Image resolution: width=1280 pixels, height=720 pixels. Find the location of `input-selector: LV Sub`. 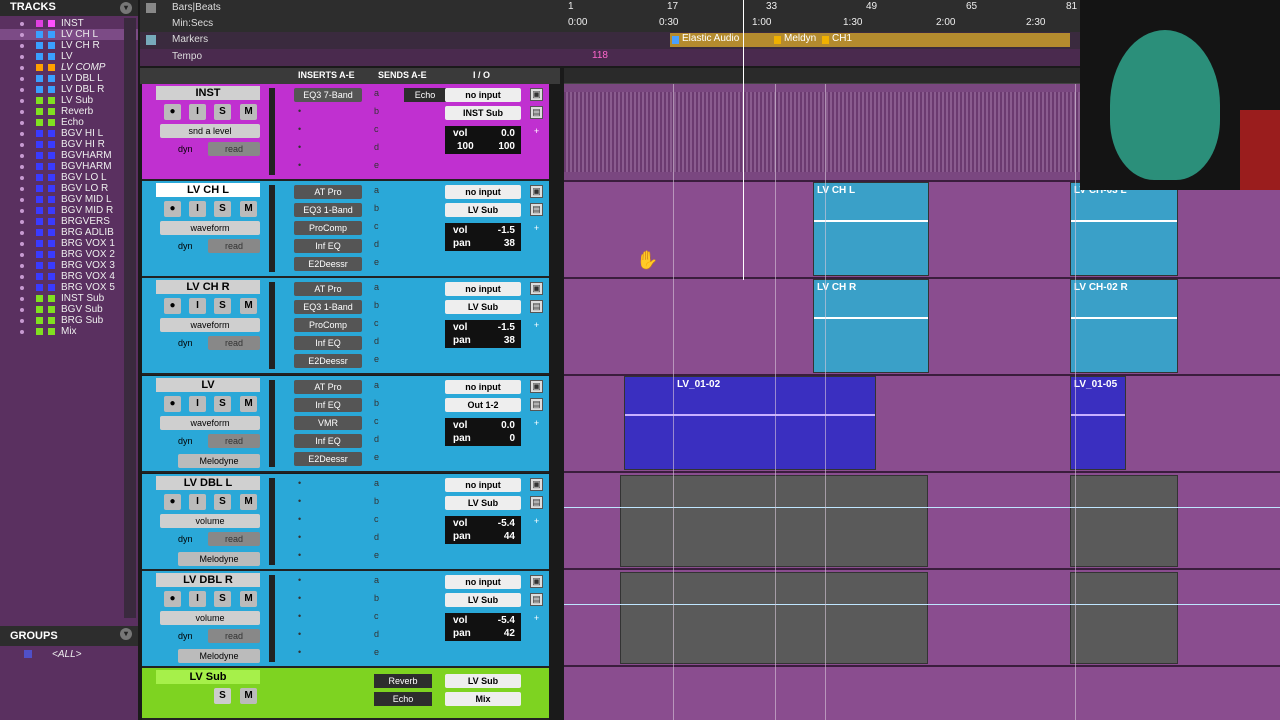

input-selector: LV Sub is located at coordinates (483, 681).